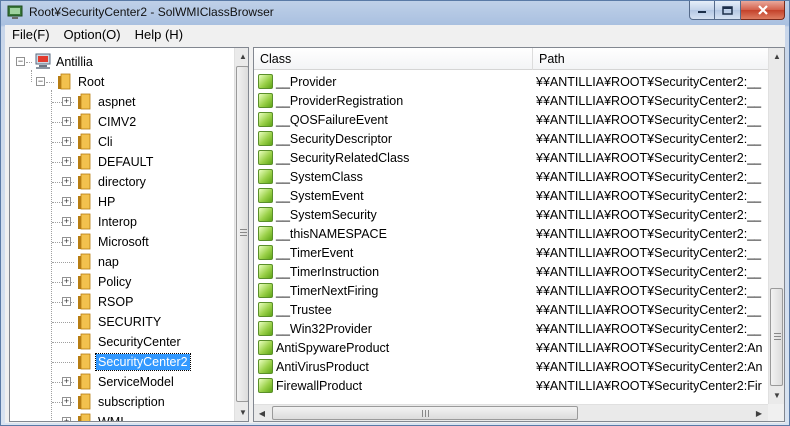 The width and height of the screenshot is (790, 426). I want to click on tree-node-label: DEFAULT, so click(126, 162).